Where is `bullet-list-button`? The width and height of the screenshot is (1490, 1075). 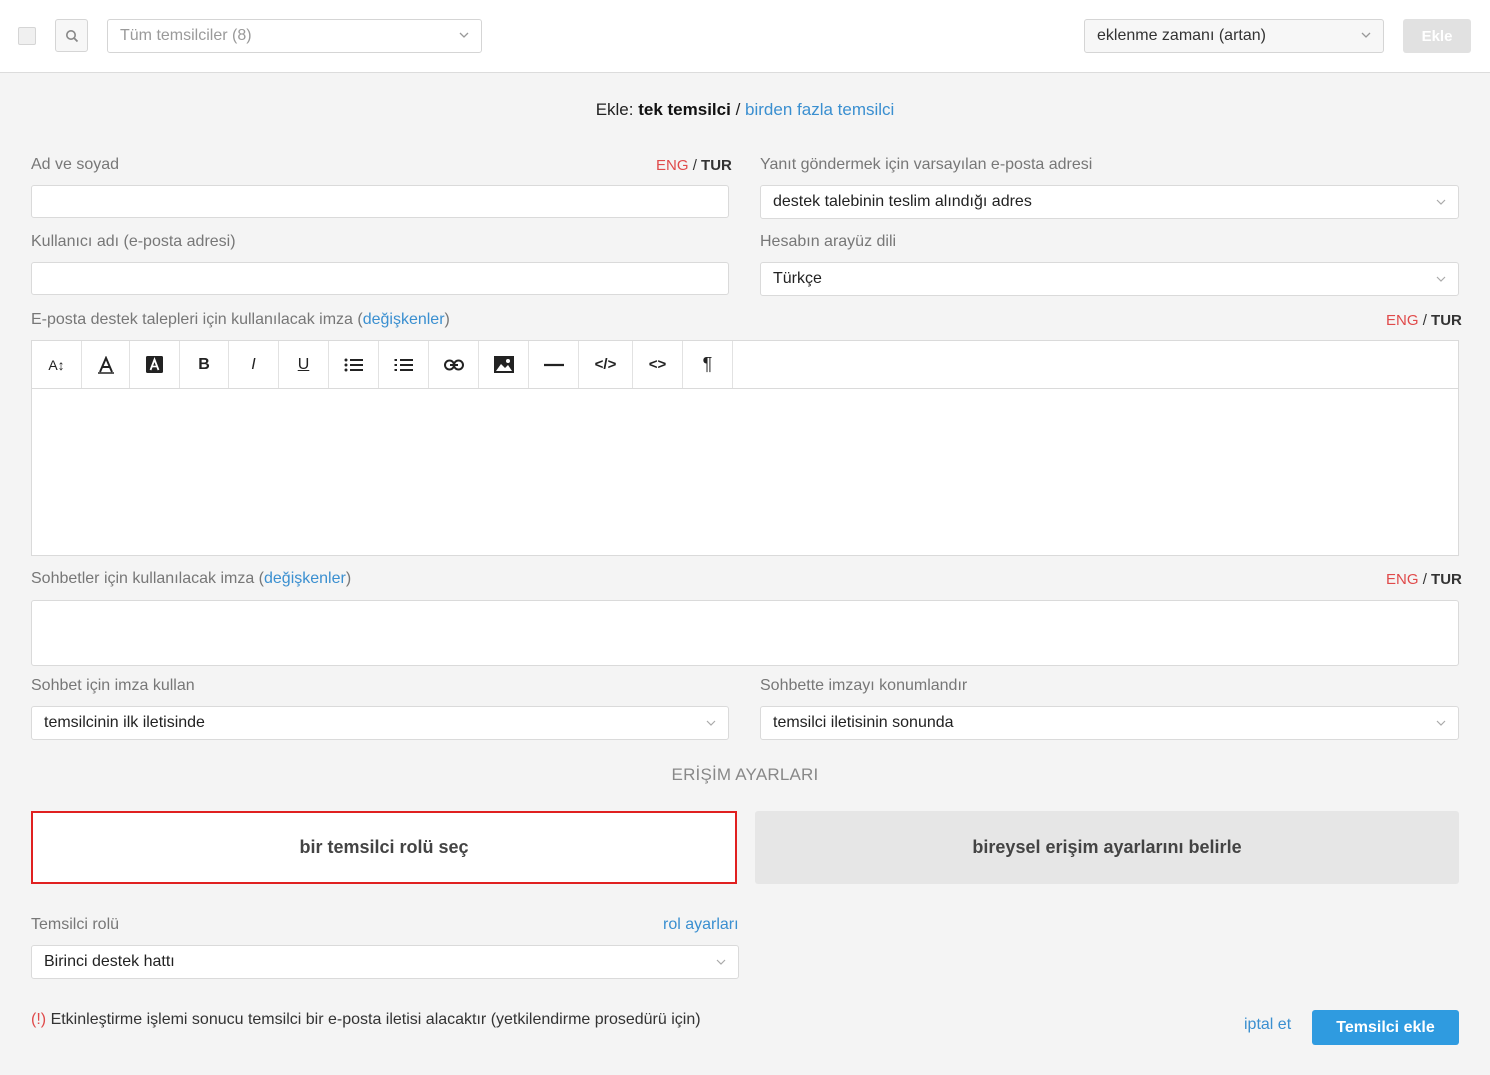
bullet-list-button is located at coordinates (354, 364).